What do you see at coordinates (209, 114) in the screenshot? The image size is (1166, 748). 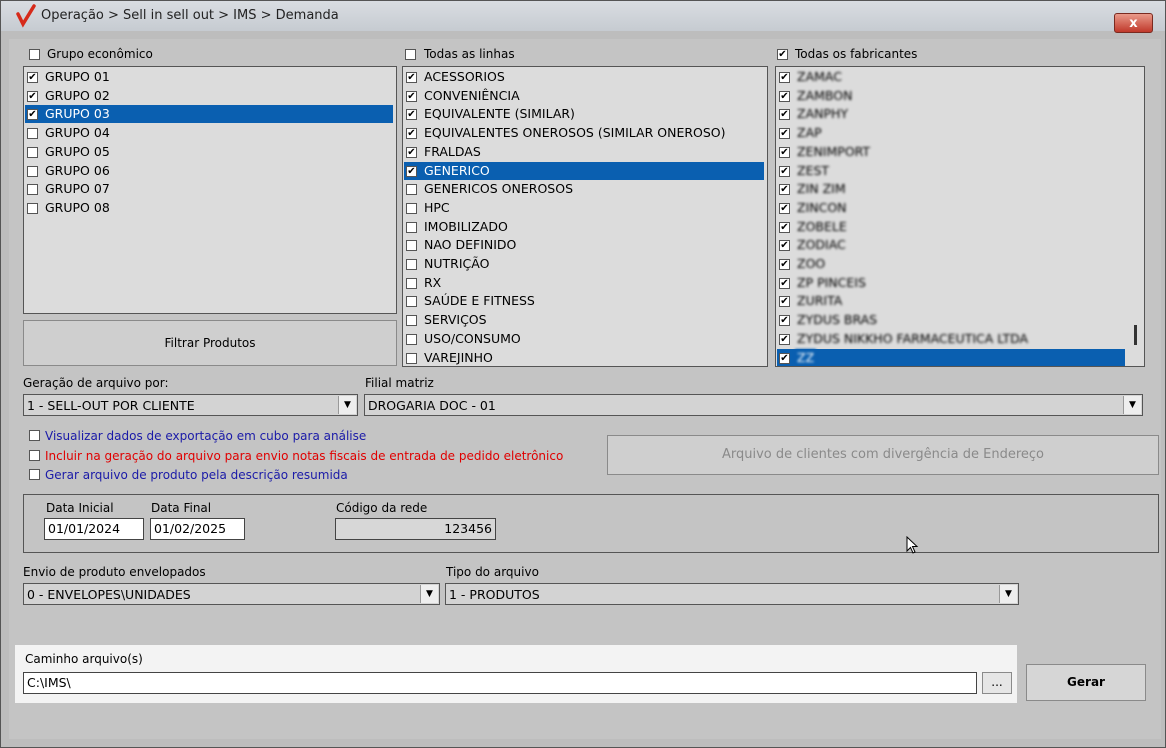 I see `list-item: ✔ GRUPO 03` at bounding box center [209, 114].